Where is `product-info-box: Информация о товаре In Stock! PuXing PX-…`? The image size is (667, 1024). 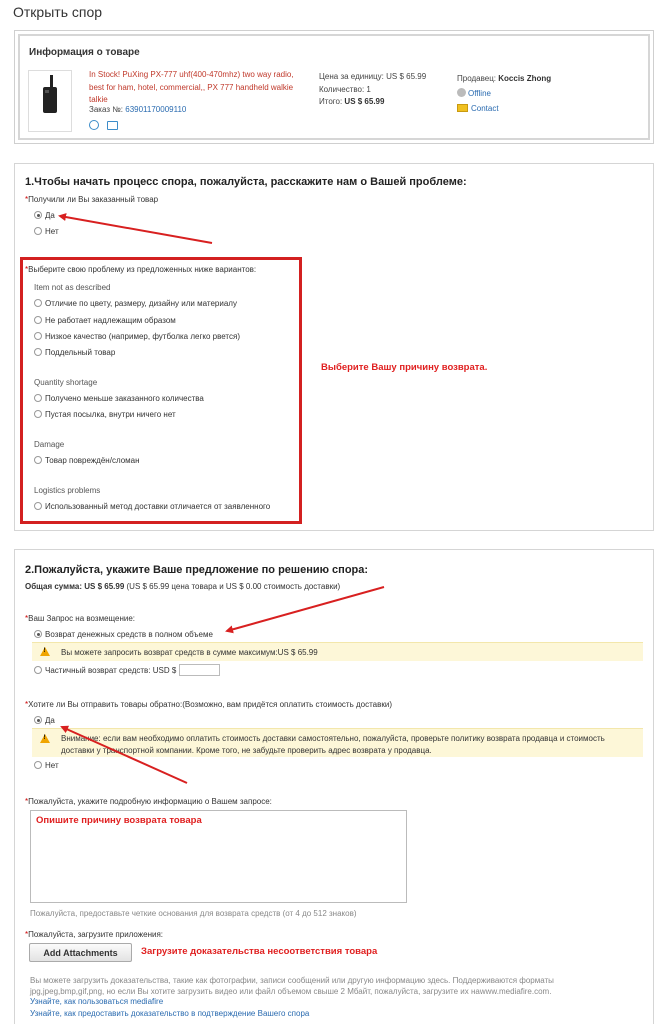
product-info-box: Информация о товаре In Stock! PuXing PX-… is located at coordinates (334, 87).